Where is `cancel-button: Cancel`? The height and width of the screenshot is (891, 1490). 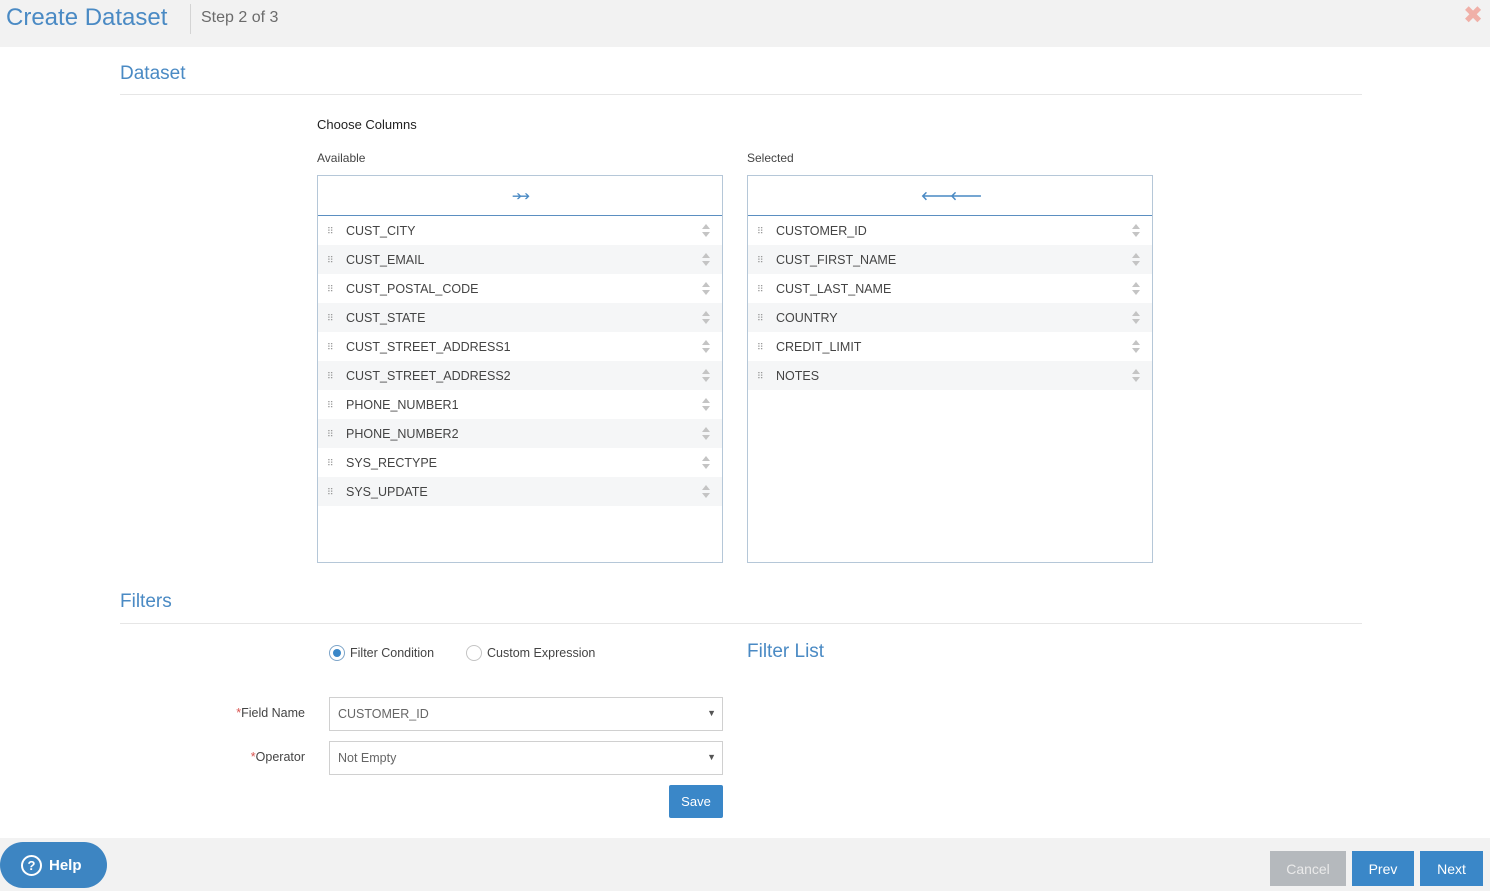
cancel-button: Cancel is located at coordinates (1308, 868).